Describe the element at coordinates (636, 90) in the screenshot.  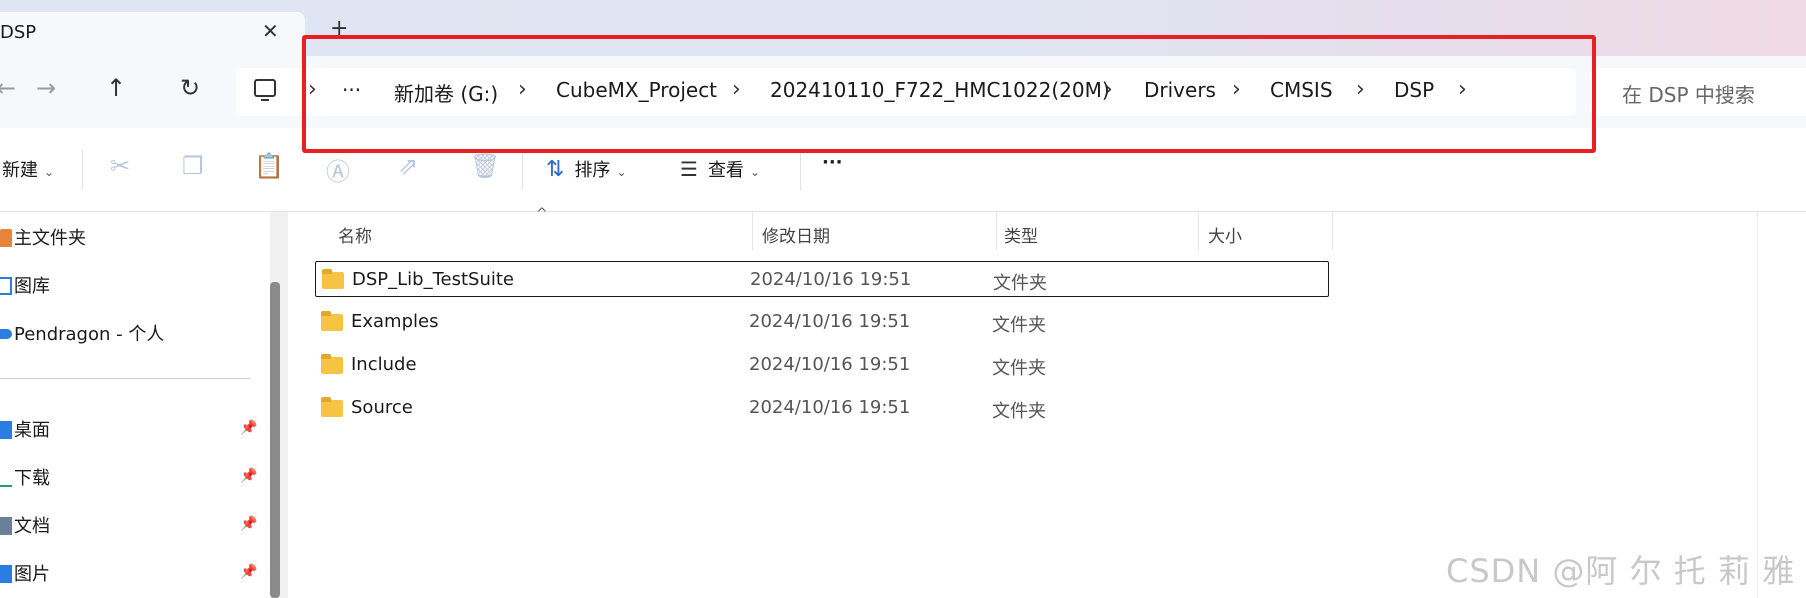
I see `breadcrumb-project: CubeMX_Project` at that location.